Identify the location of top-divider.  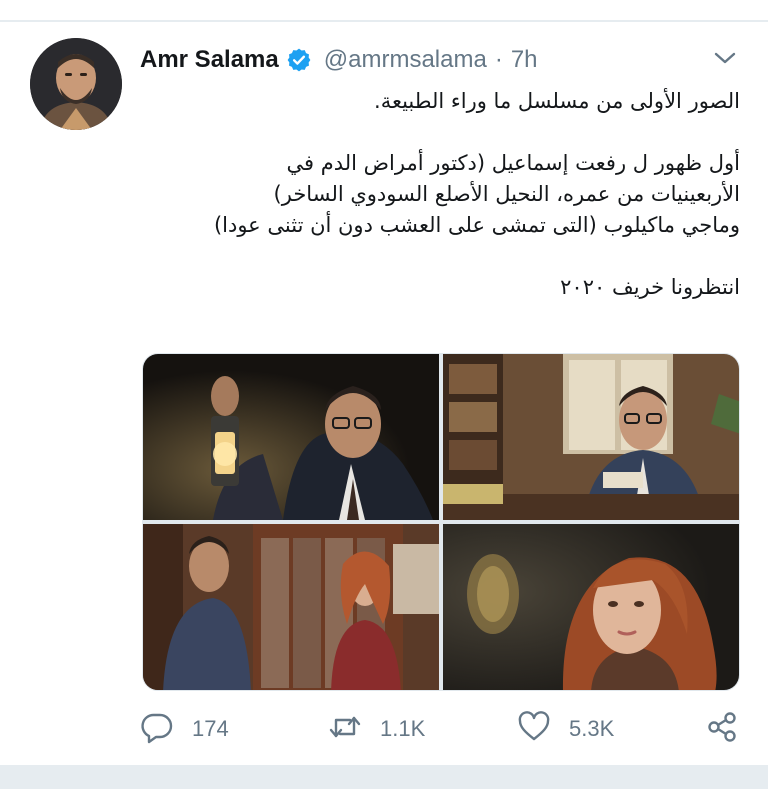
(384, 11).